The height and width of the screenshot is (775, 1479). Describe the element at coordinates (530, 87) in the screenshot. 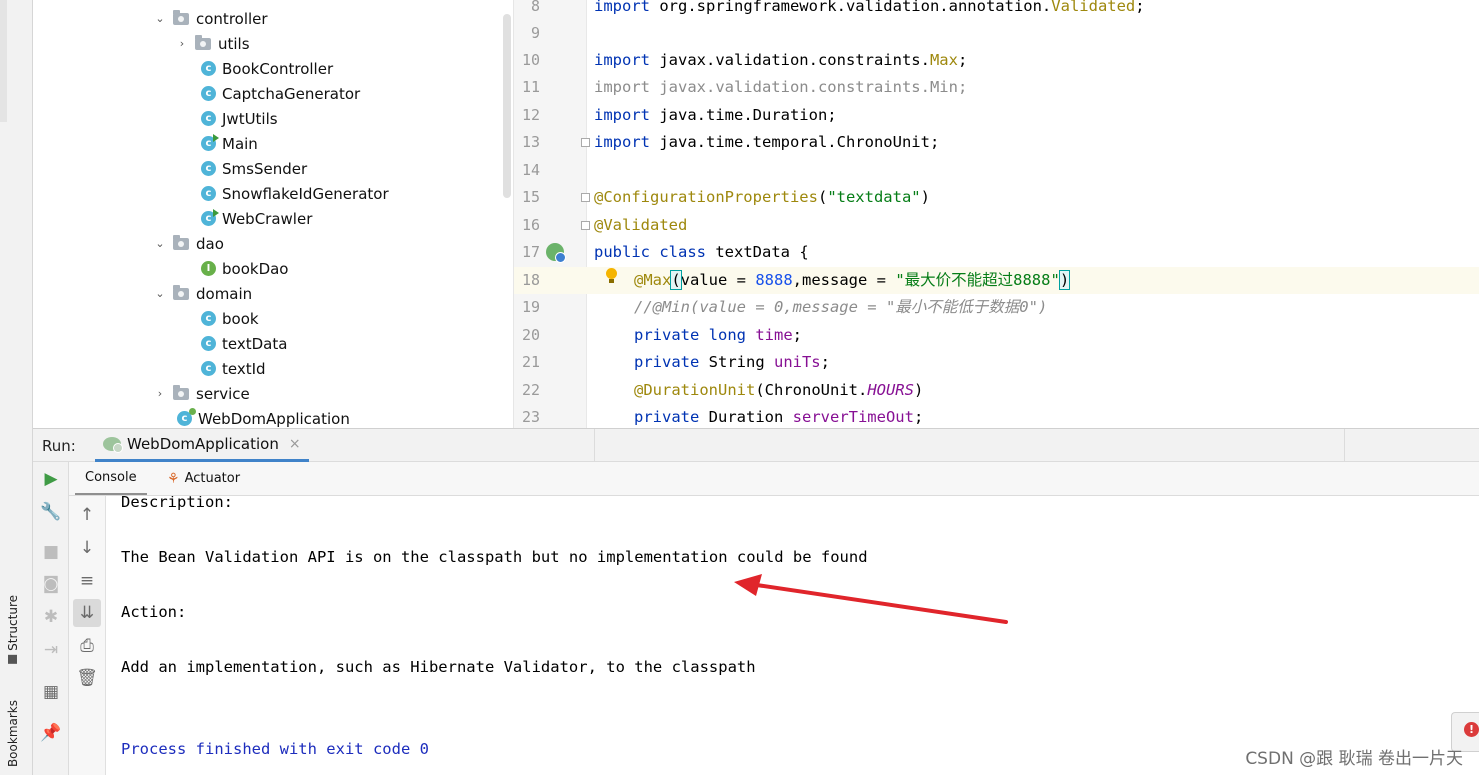

I see `line-number: 11` at that location.